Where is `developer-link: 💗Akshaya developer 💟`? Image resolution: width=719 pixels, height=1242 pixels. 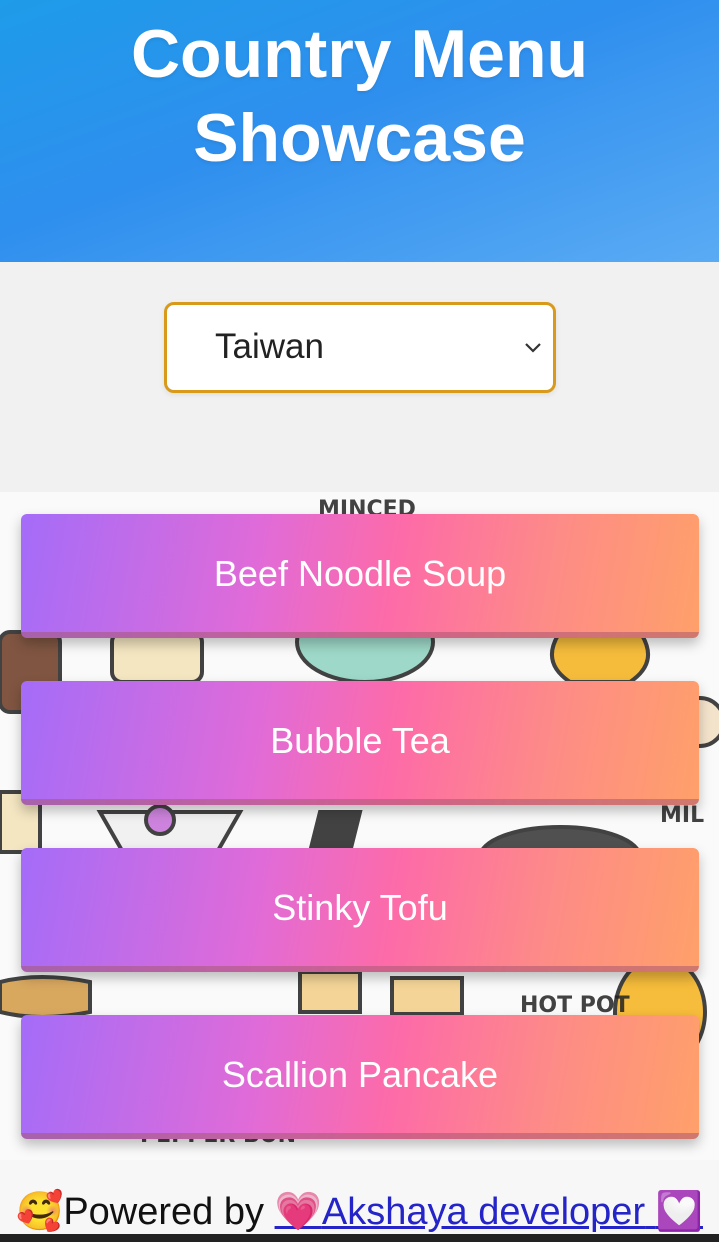 developer-link: 💗Akshaya developer 💟 is located at coordinates (489, 1212).